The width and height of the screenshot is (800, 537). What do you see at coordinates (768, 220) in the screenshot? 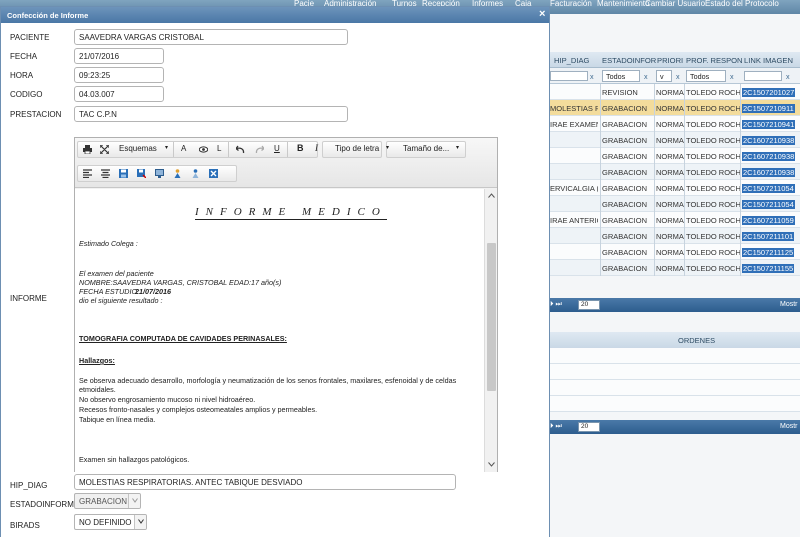
I see `table-cell: 2C1607211059` at bounding box center [768, 220].